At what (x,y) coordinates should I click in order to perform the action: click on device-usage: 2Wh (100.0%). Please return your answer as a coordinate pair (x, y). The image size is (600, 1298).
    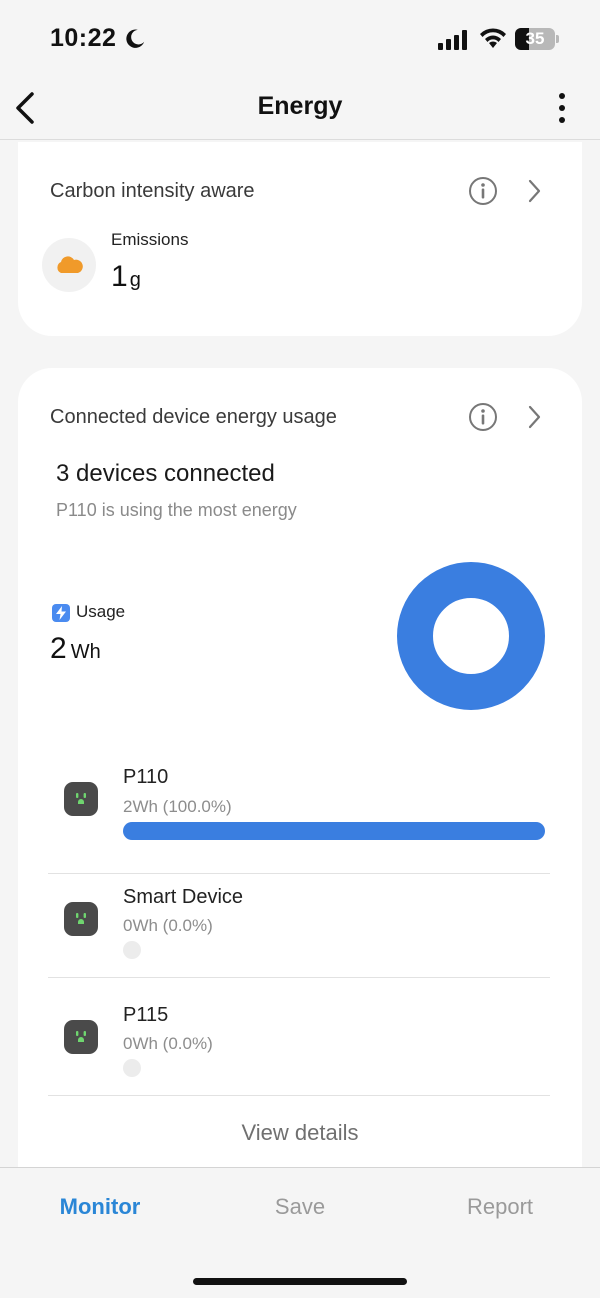
    Looking at the image, I should click on (177, 806).